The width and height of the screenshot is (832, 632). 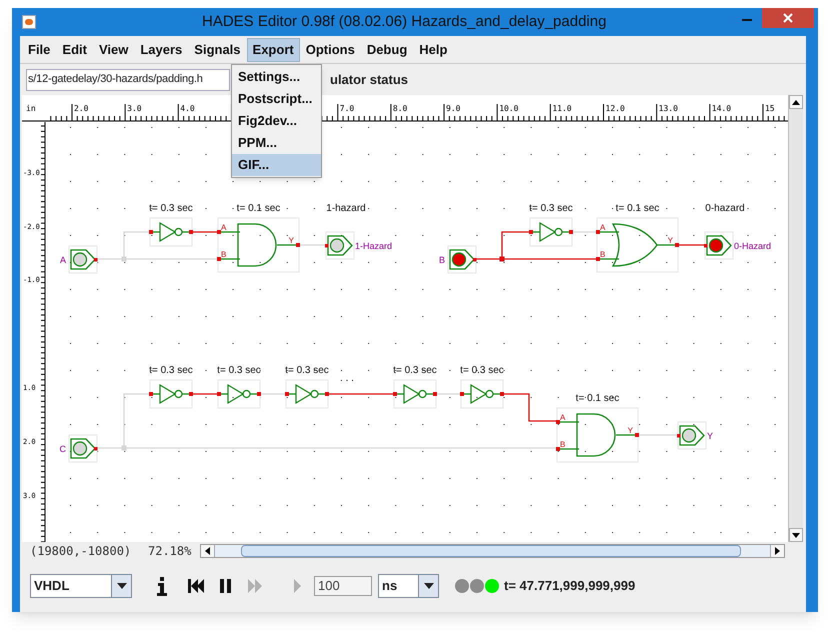 I want to click on close-button, so click(x=788, y=18).